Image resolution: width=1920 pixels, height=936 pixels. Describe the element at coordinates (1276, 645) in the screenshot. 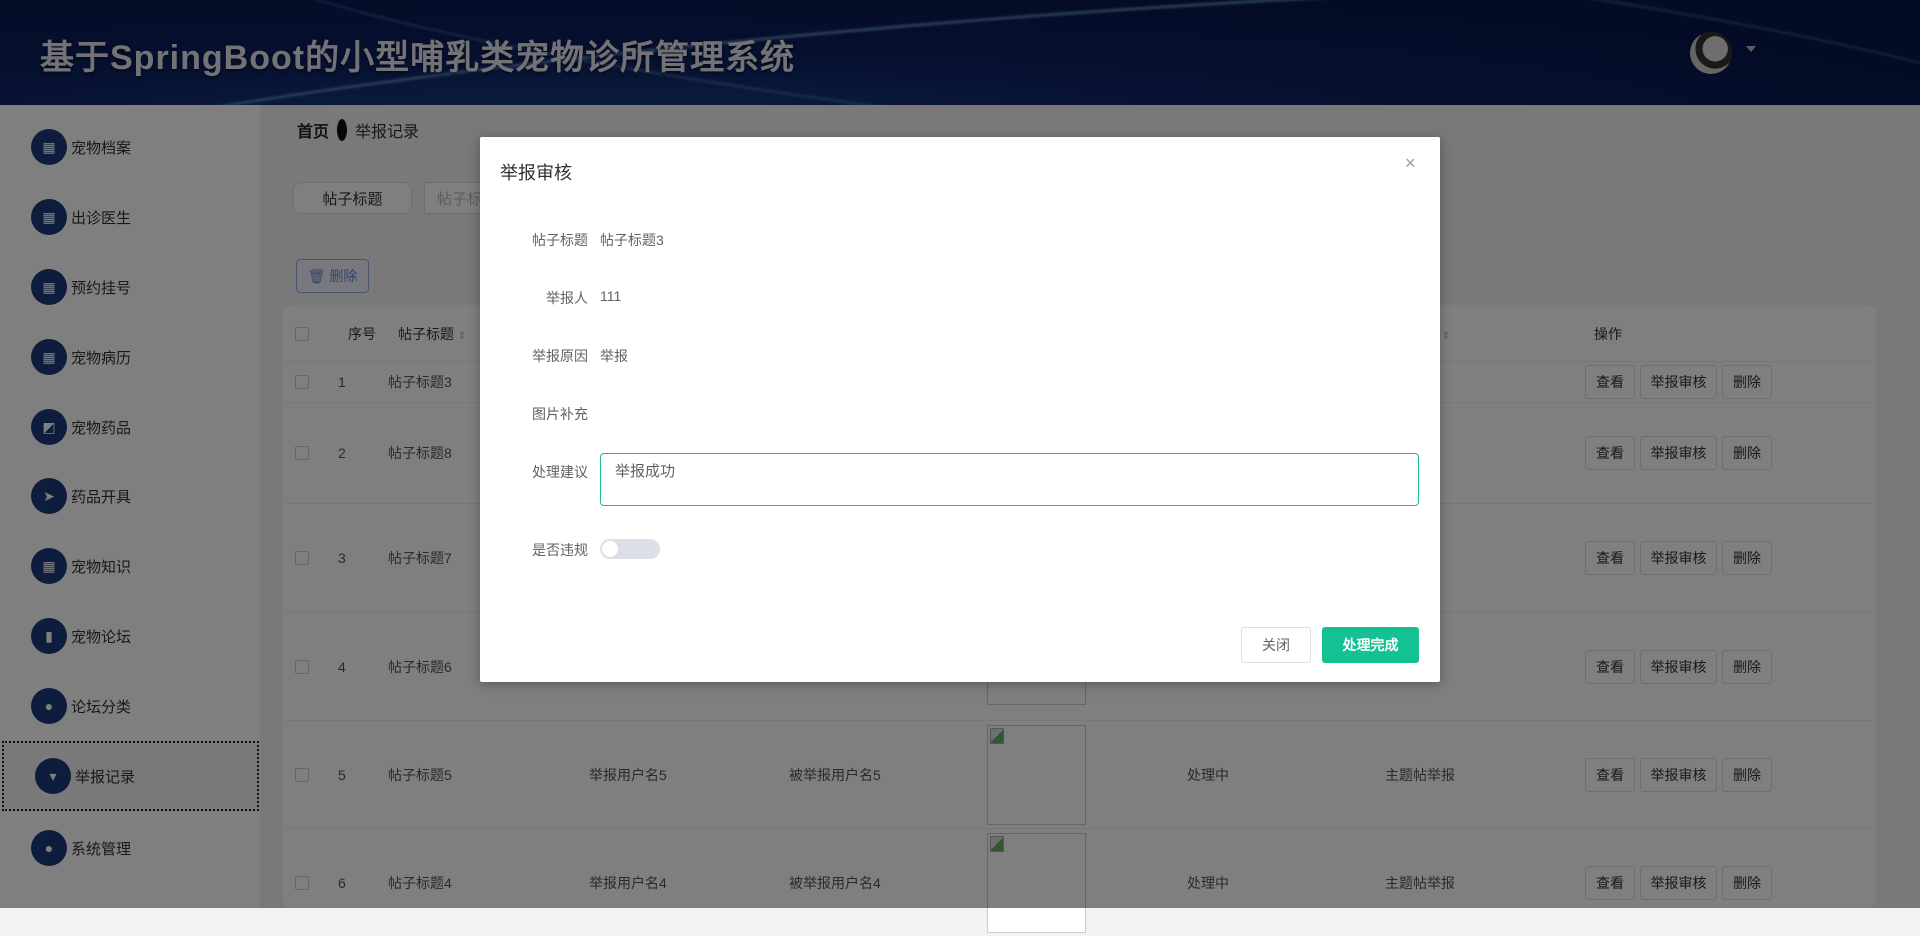

I see `close-button: 关闭` at that location.